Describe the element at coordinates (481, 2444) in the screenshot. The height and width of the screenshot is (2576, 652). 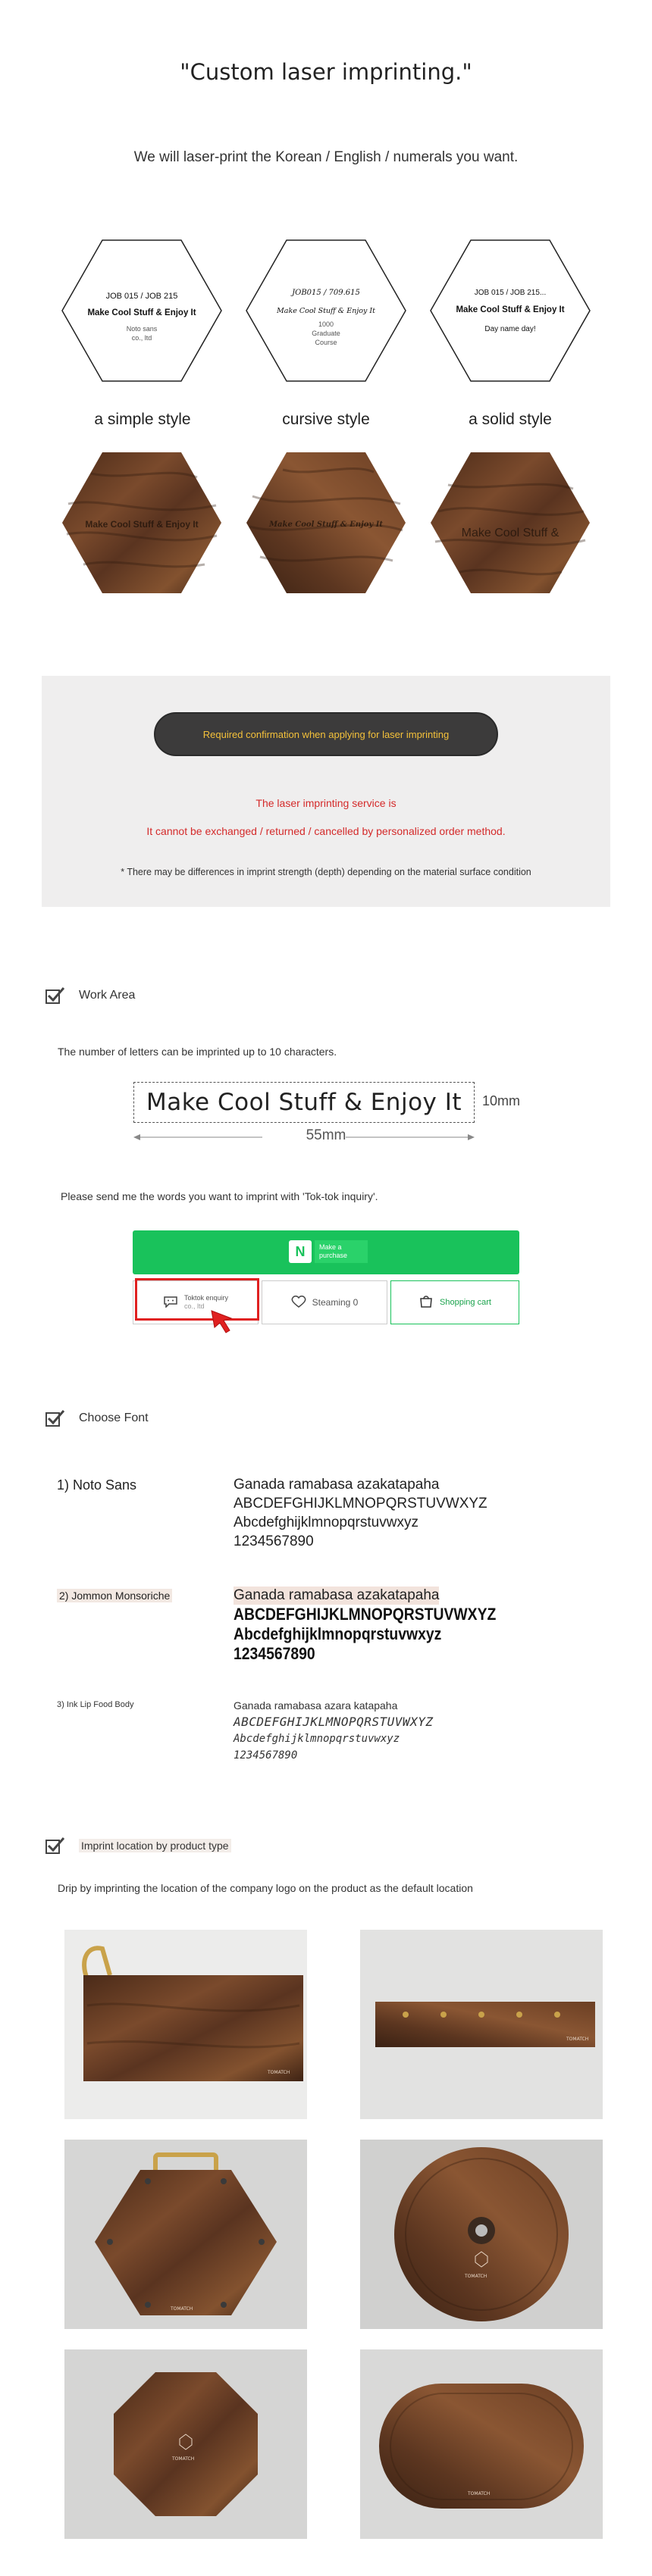
I see `photo-oval-tray: TOMATCH` at that location.